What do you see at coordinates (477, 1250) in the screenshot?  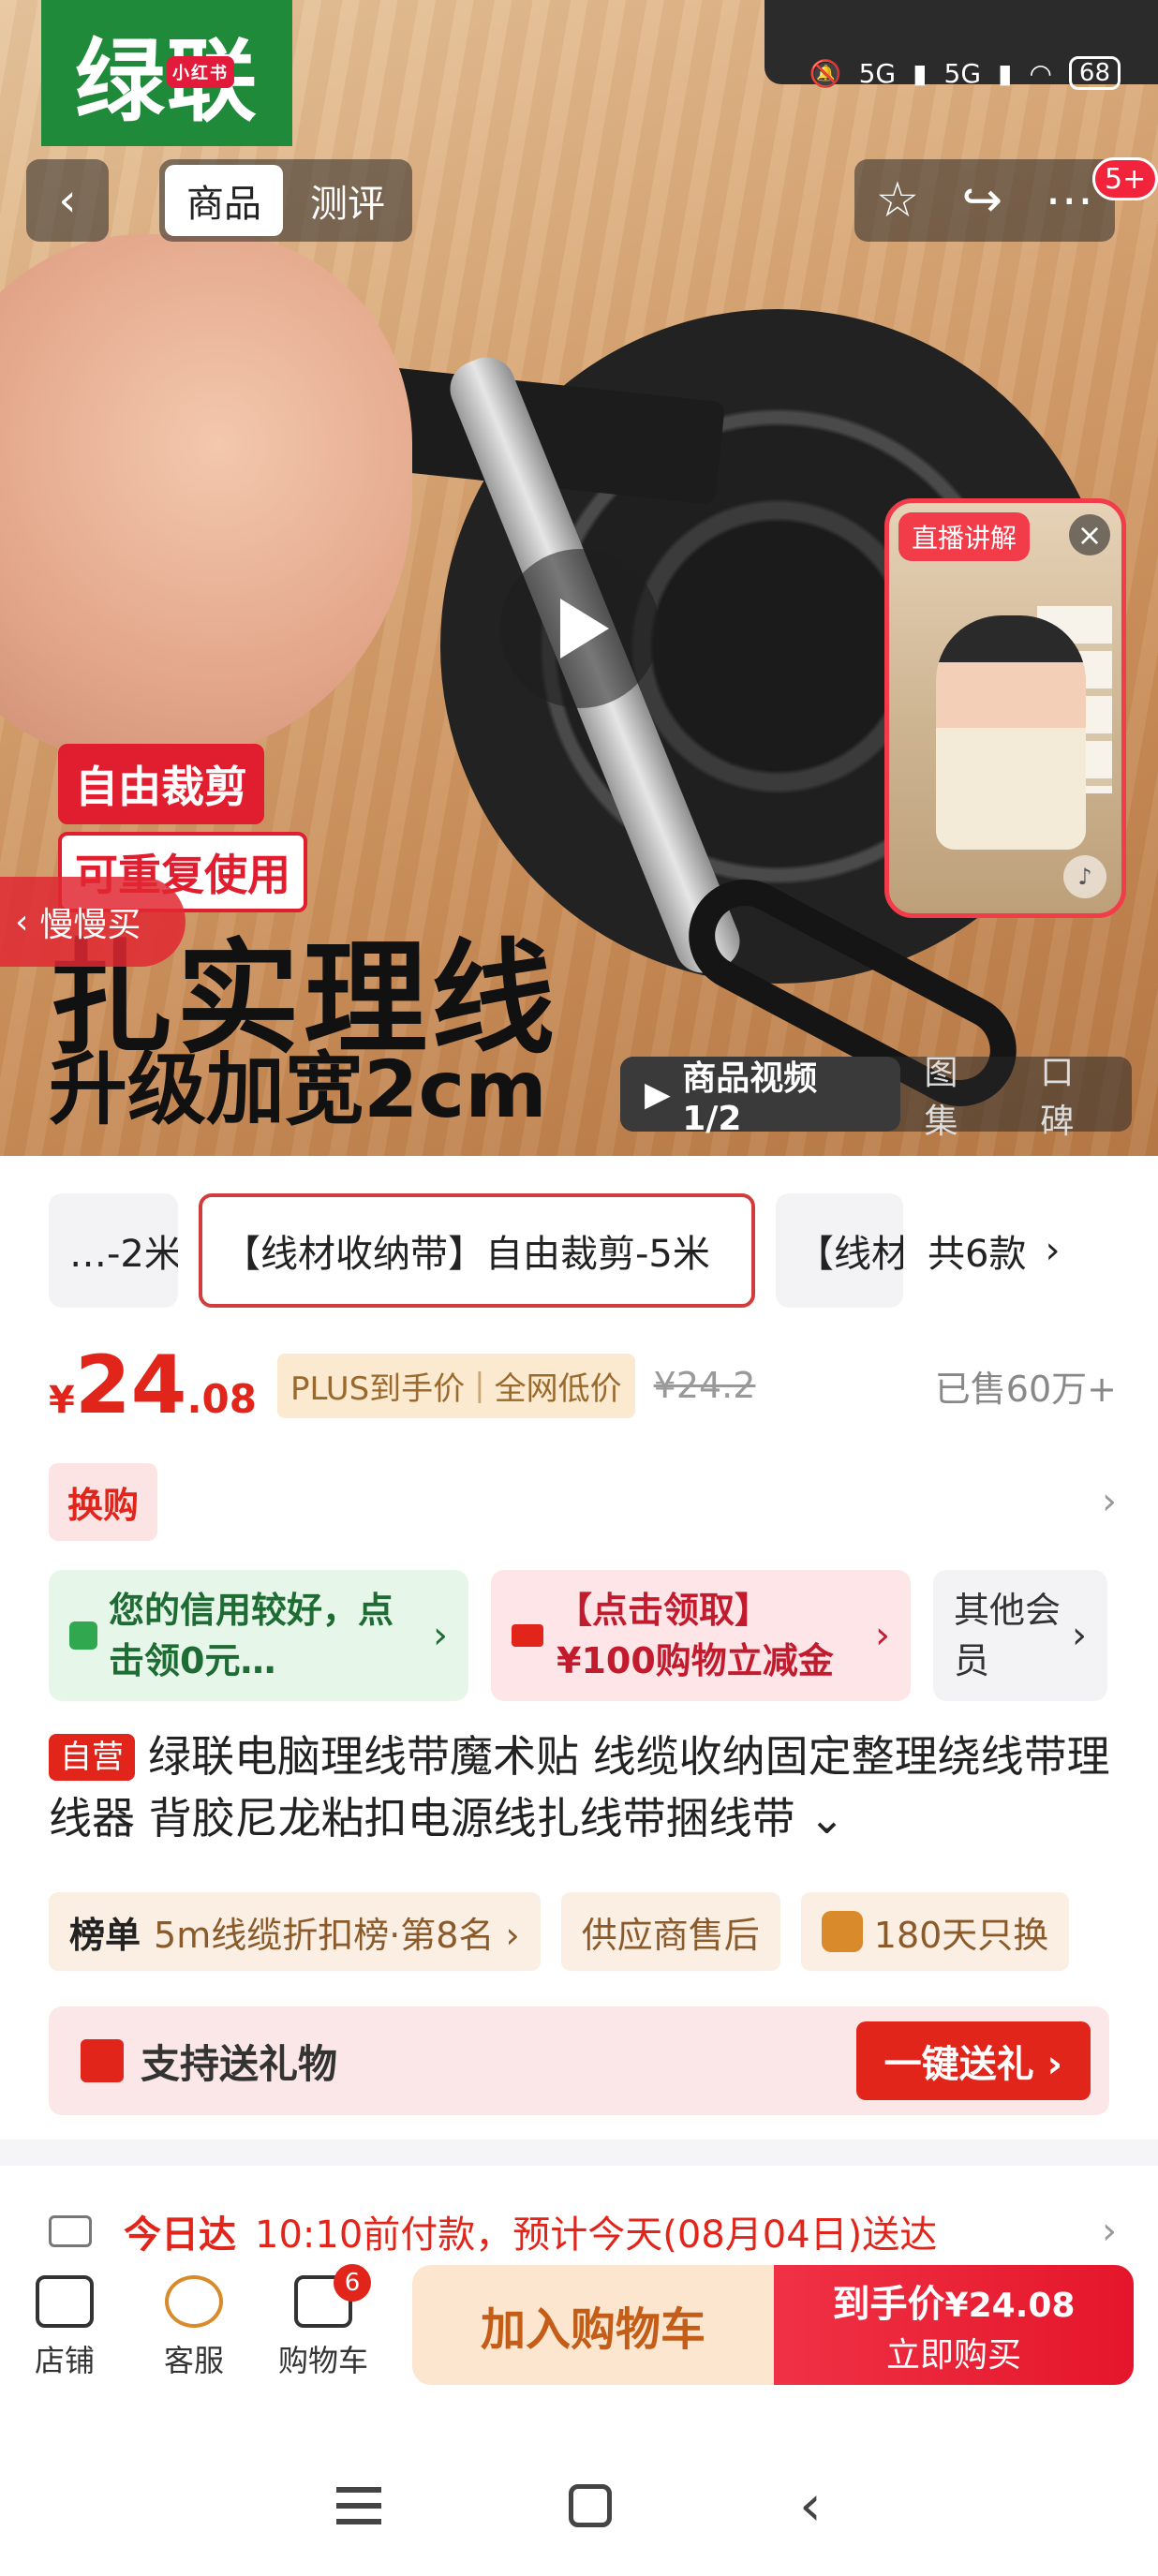 I see `sku-option-selected: 【线材收纳带】自由裁剪-5米` at bounding box center [477, 1250].